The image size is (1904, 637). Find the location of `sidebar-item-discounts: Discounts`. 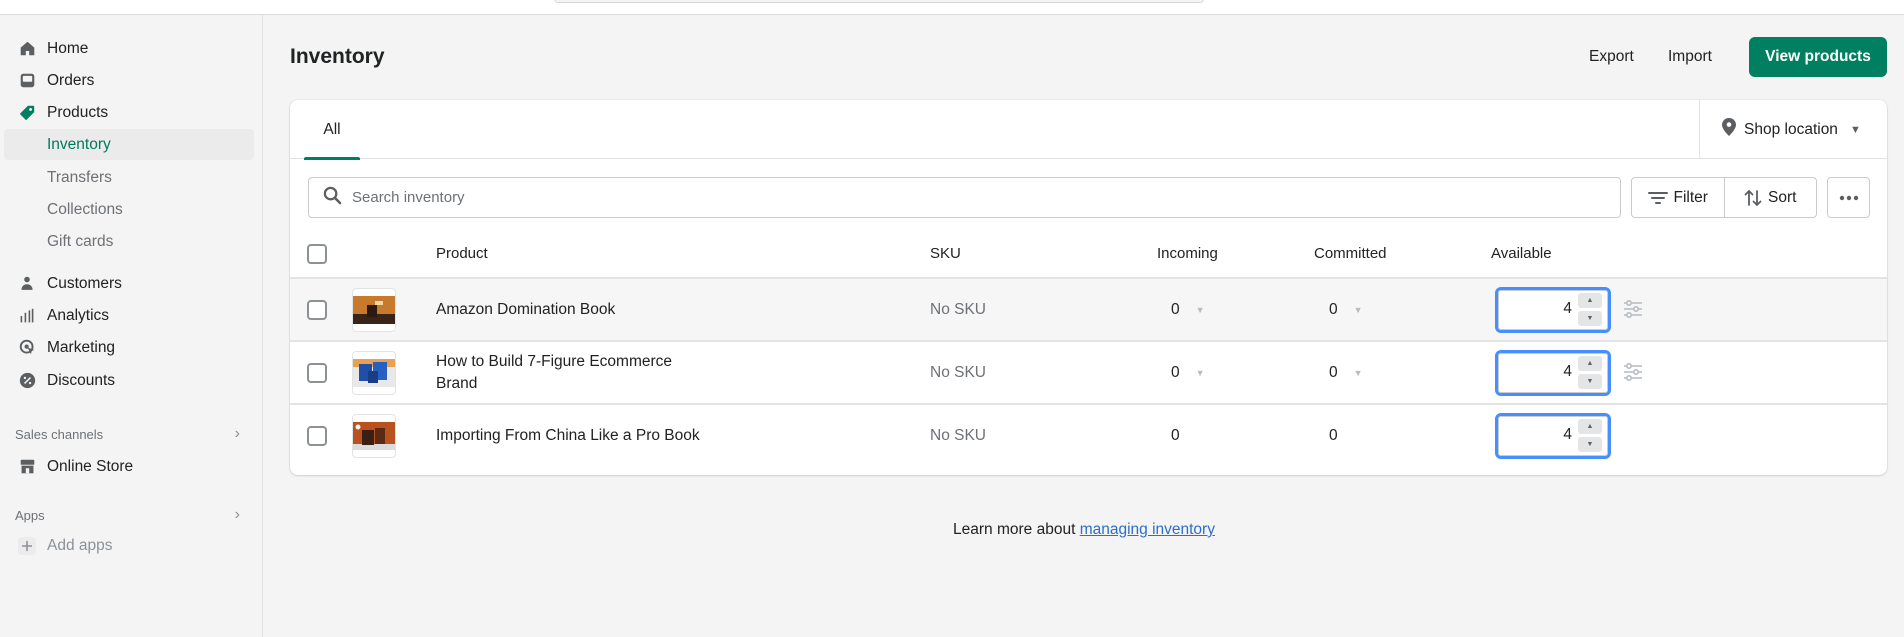

sidebar-item-discounts: Discounts is located at coordinates (127, 380).